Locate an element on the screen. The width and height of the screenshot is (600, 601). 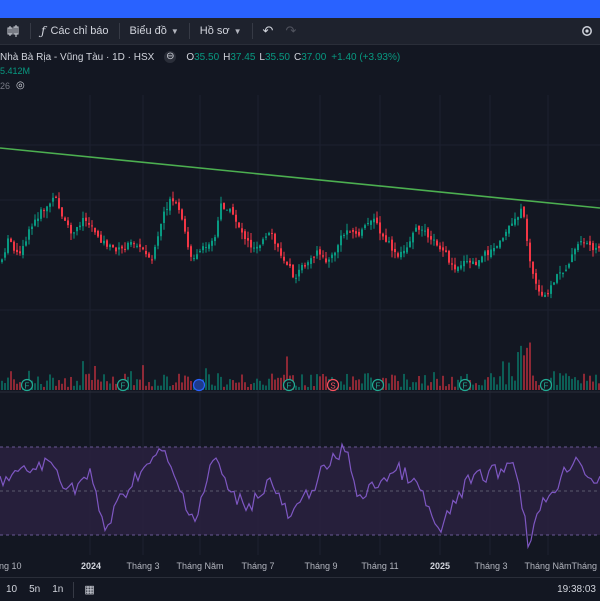
calendar-icon: ▦ is located at coordinates (89, 589).